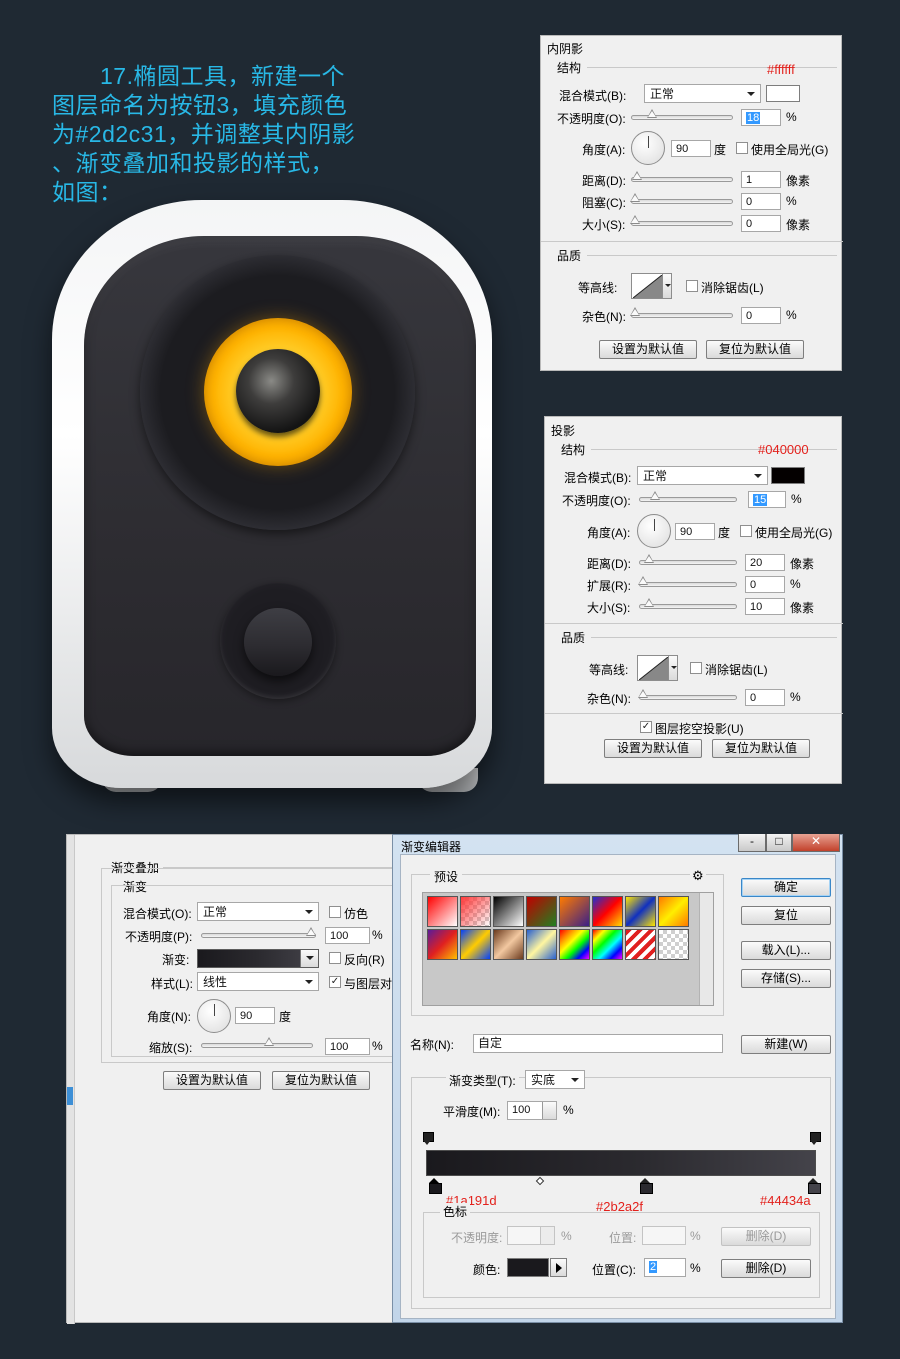 The width and height of the screenshot is (900, 1359). Describe the element at coordinates (786, 915) in the screenshot. I see `reset-button: 复位` at that location.